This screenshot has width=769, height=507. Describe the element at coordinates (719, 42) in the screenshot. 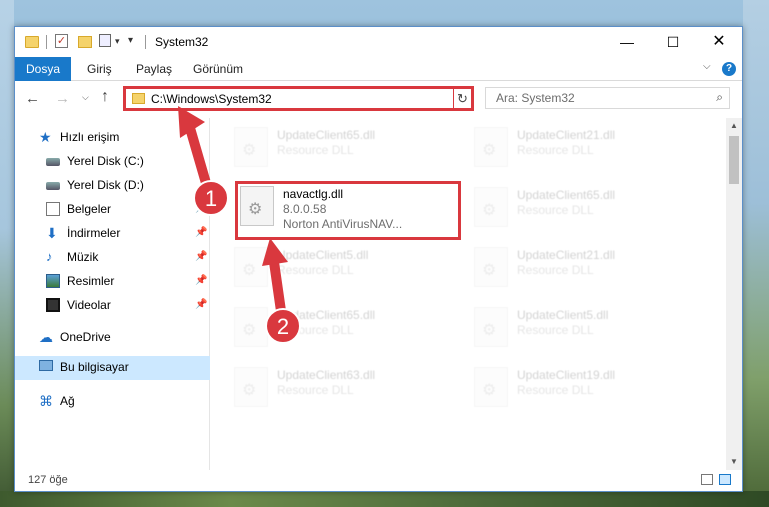

I see `close-button: ✕` at that location.